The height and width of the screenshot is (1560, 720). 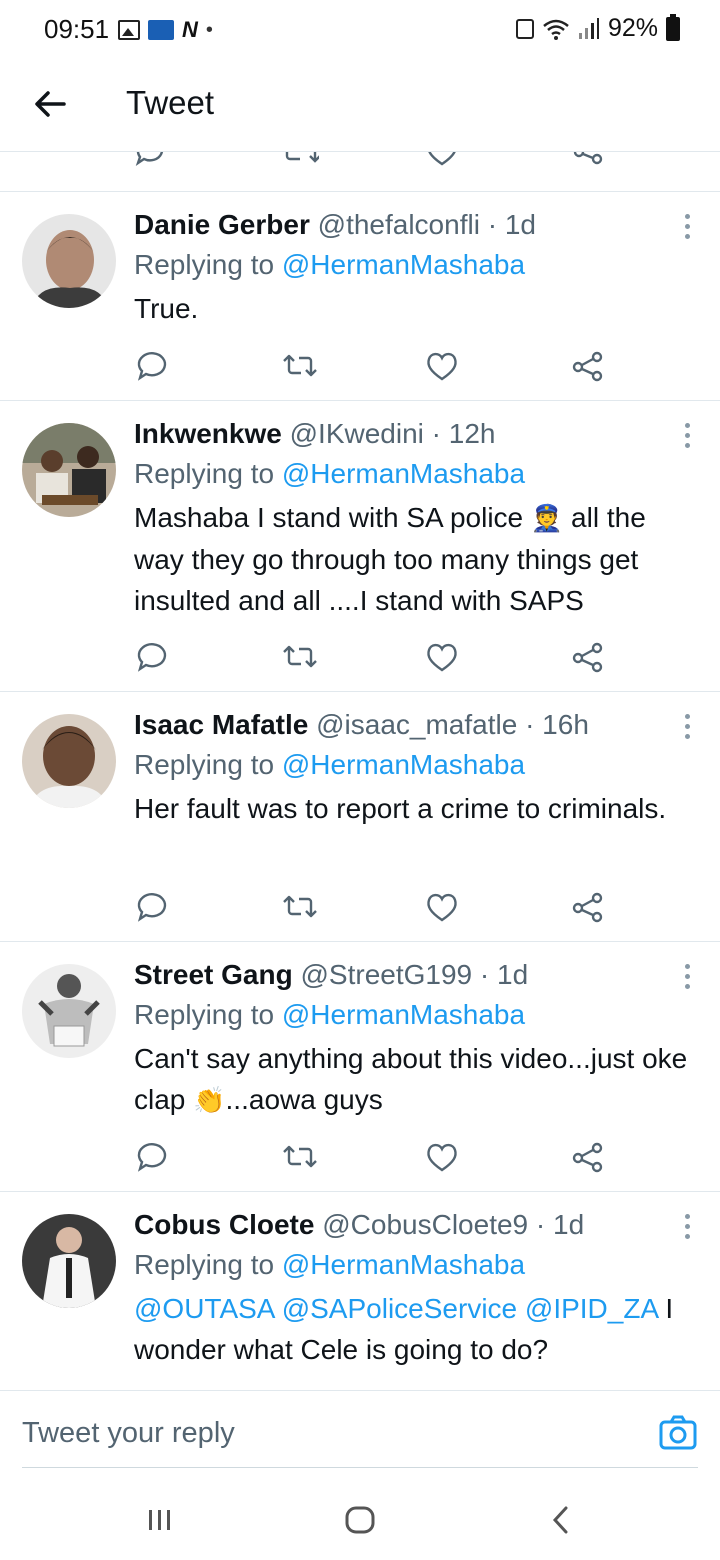 I want to click on back-icon, so click(x=562, y=1520).